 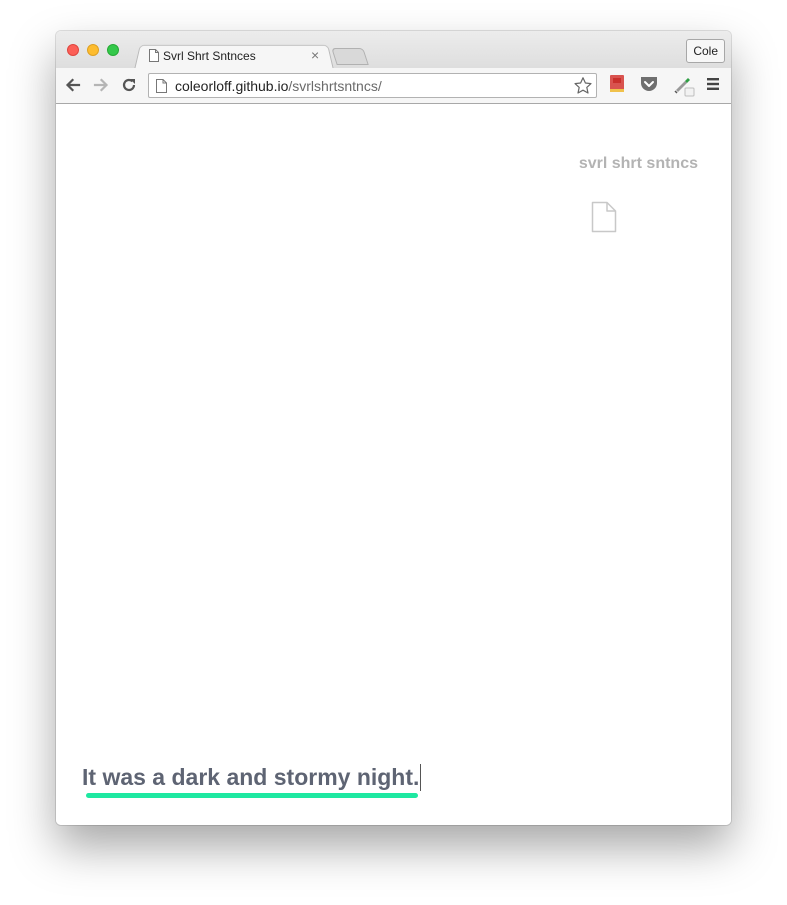 What do you see at coordinates (113, 50) in the screenshot?
I see `maximize-window-button` at bounding box center [113, 50].